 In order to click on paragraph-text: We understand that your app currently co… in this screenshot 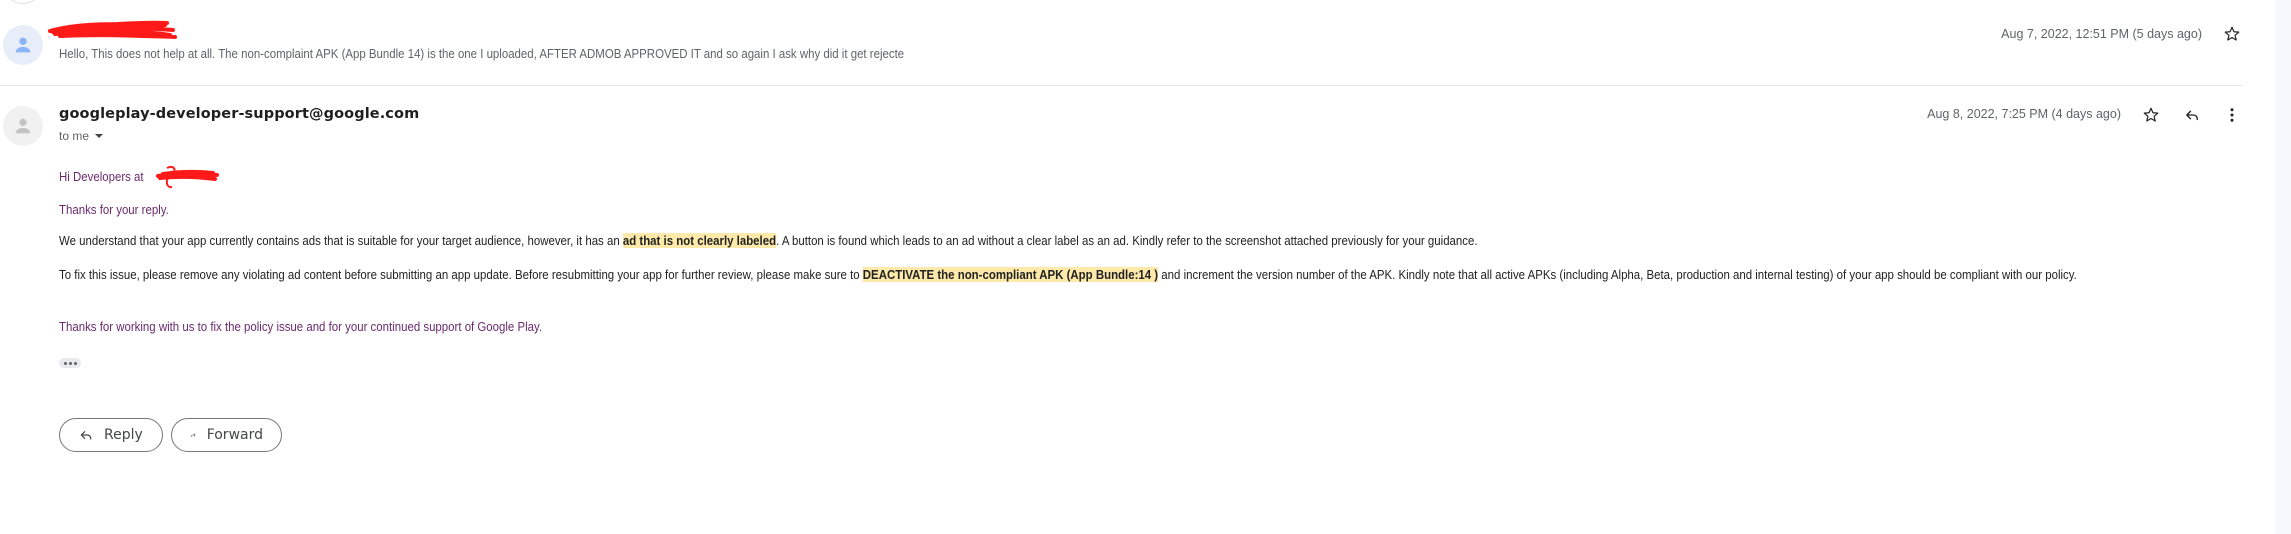, I will do `click(341, 240)`.